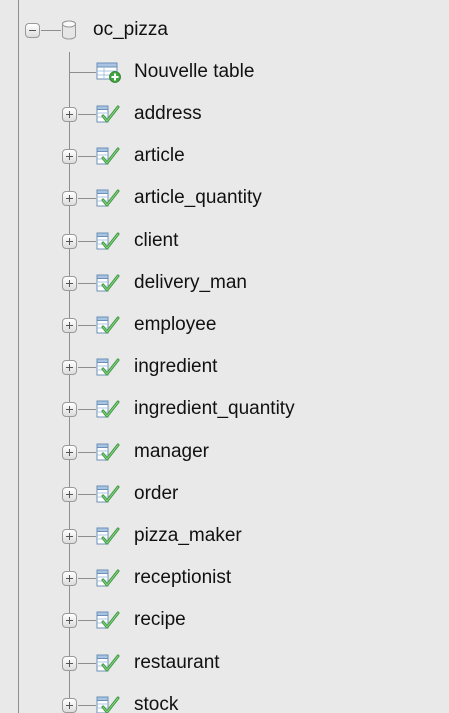 This screenshot has width=449, height=713. What do you see at coordinates (175, 325) in the screenshot?
I see `table-name: employee` at bounding box center [175, 325].